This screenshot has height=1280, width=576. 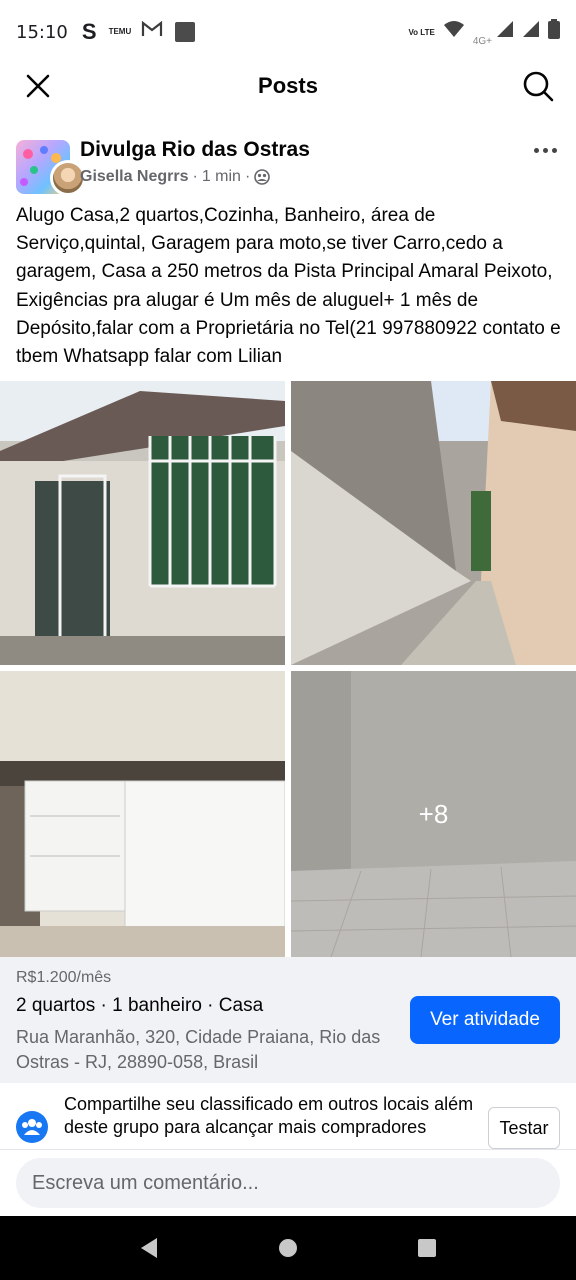 I want to click on post-meta: Gisella Negrrs · 1 min ·, so click(x=175, y=177).